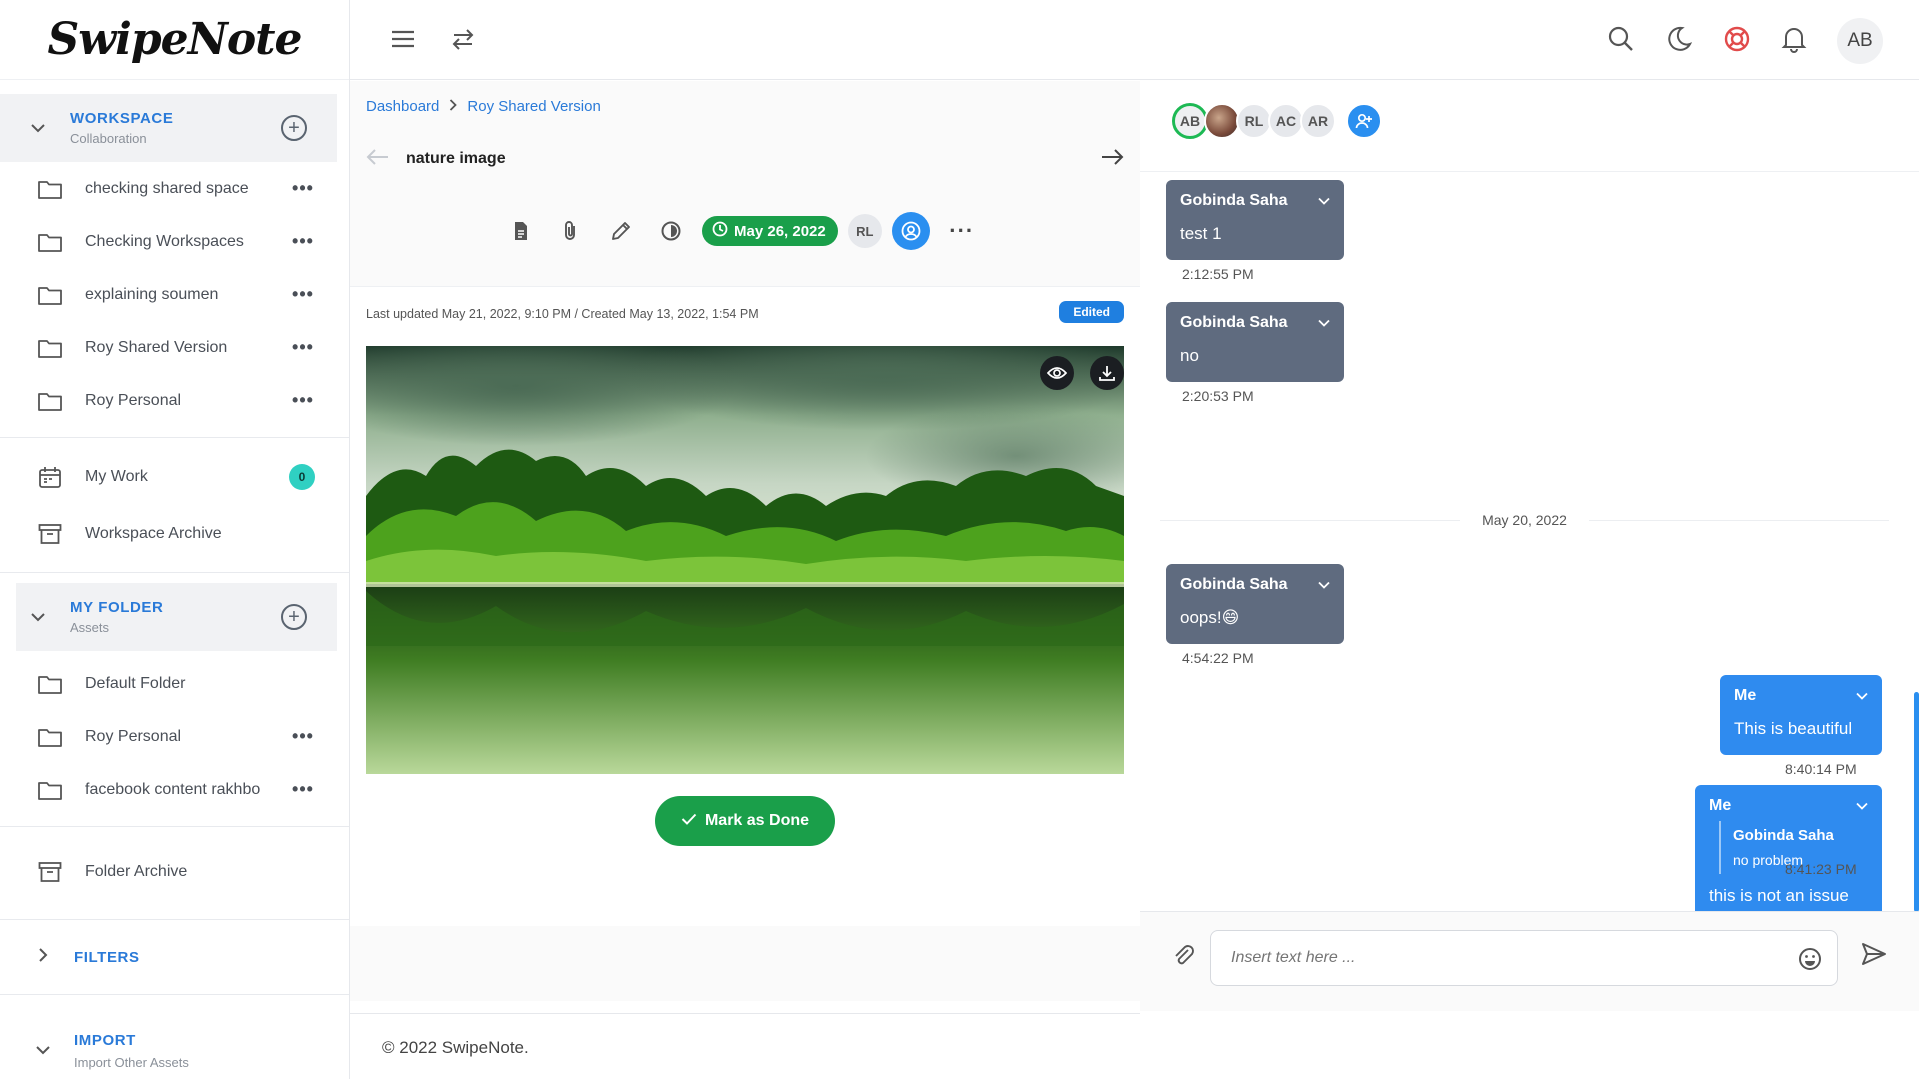 The width and height of the screenshot is (1919, 1079). I want to click on sidebar-item-my-work: My Work 0, so click(174, 476).